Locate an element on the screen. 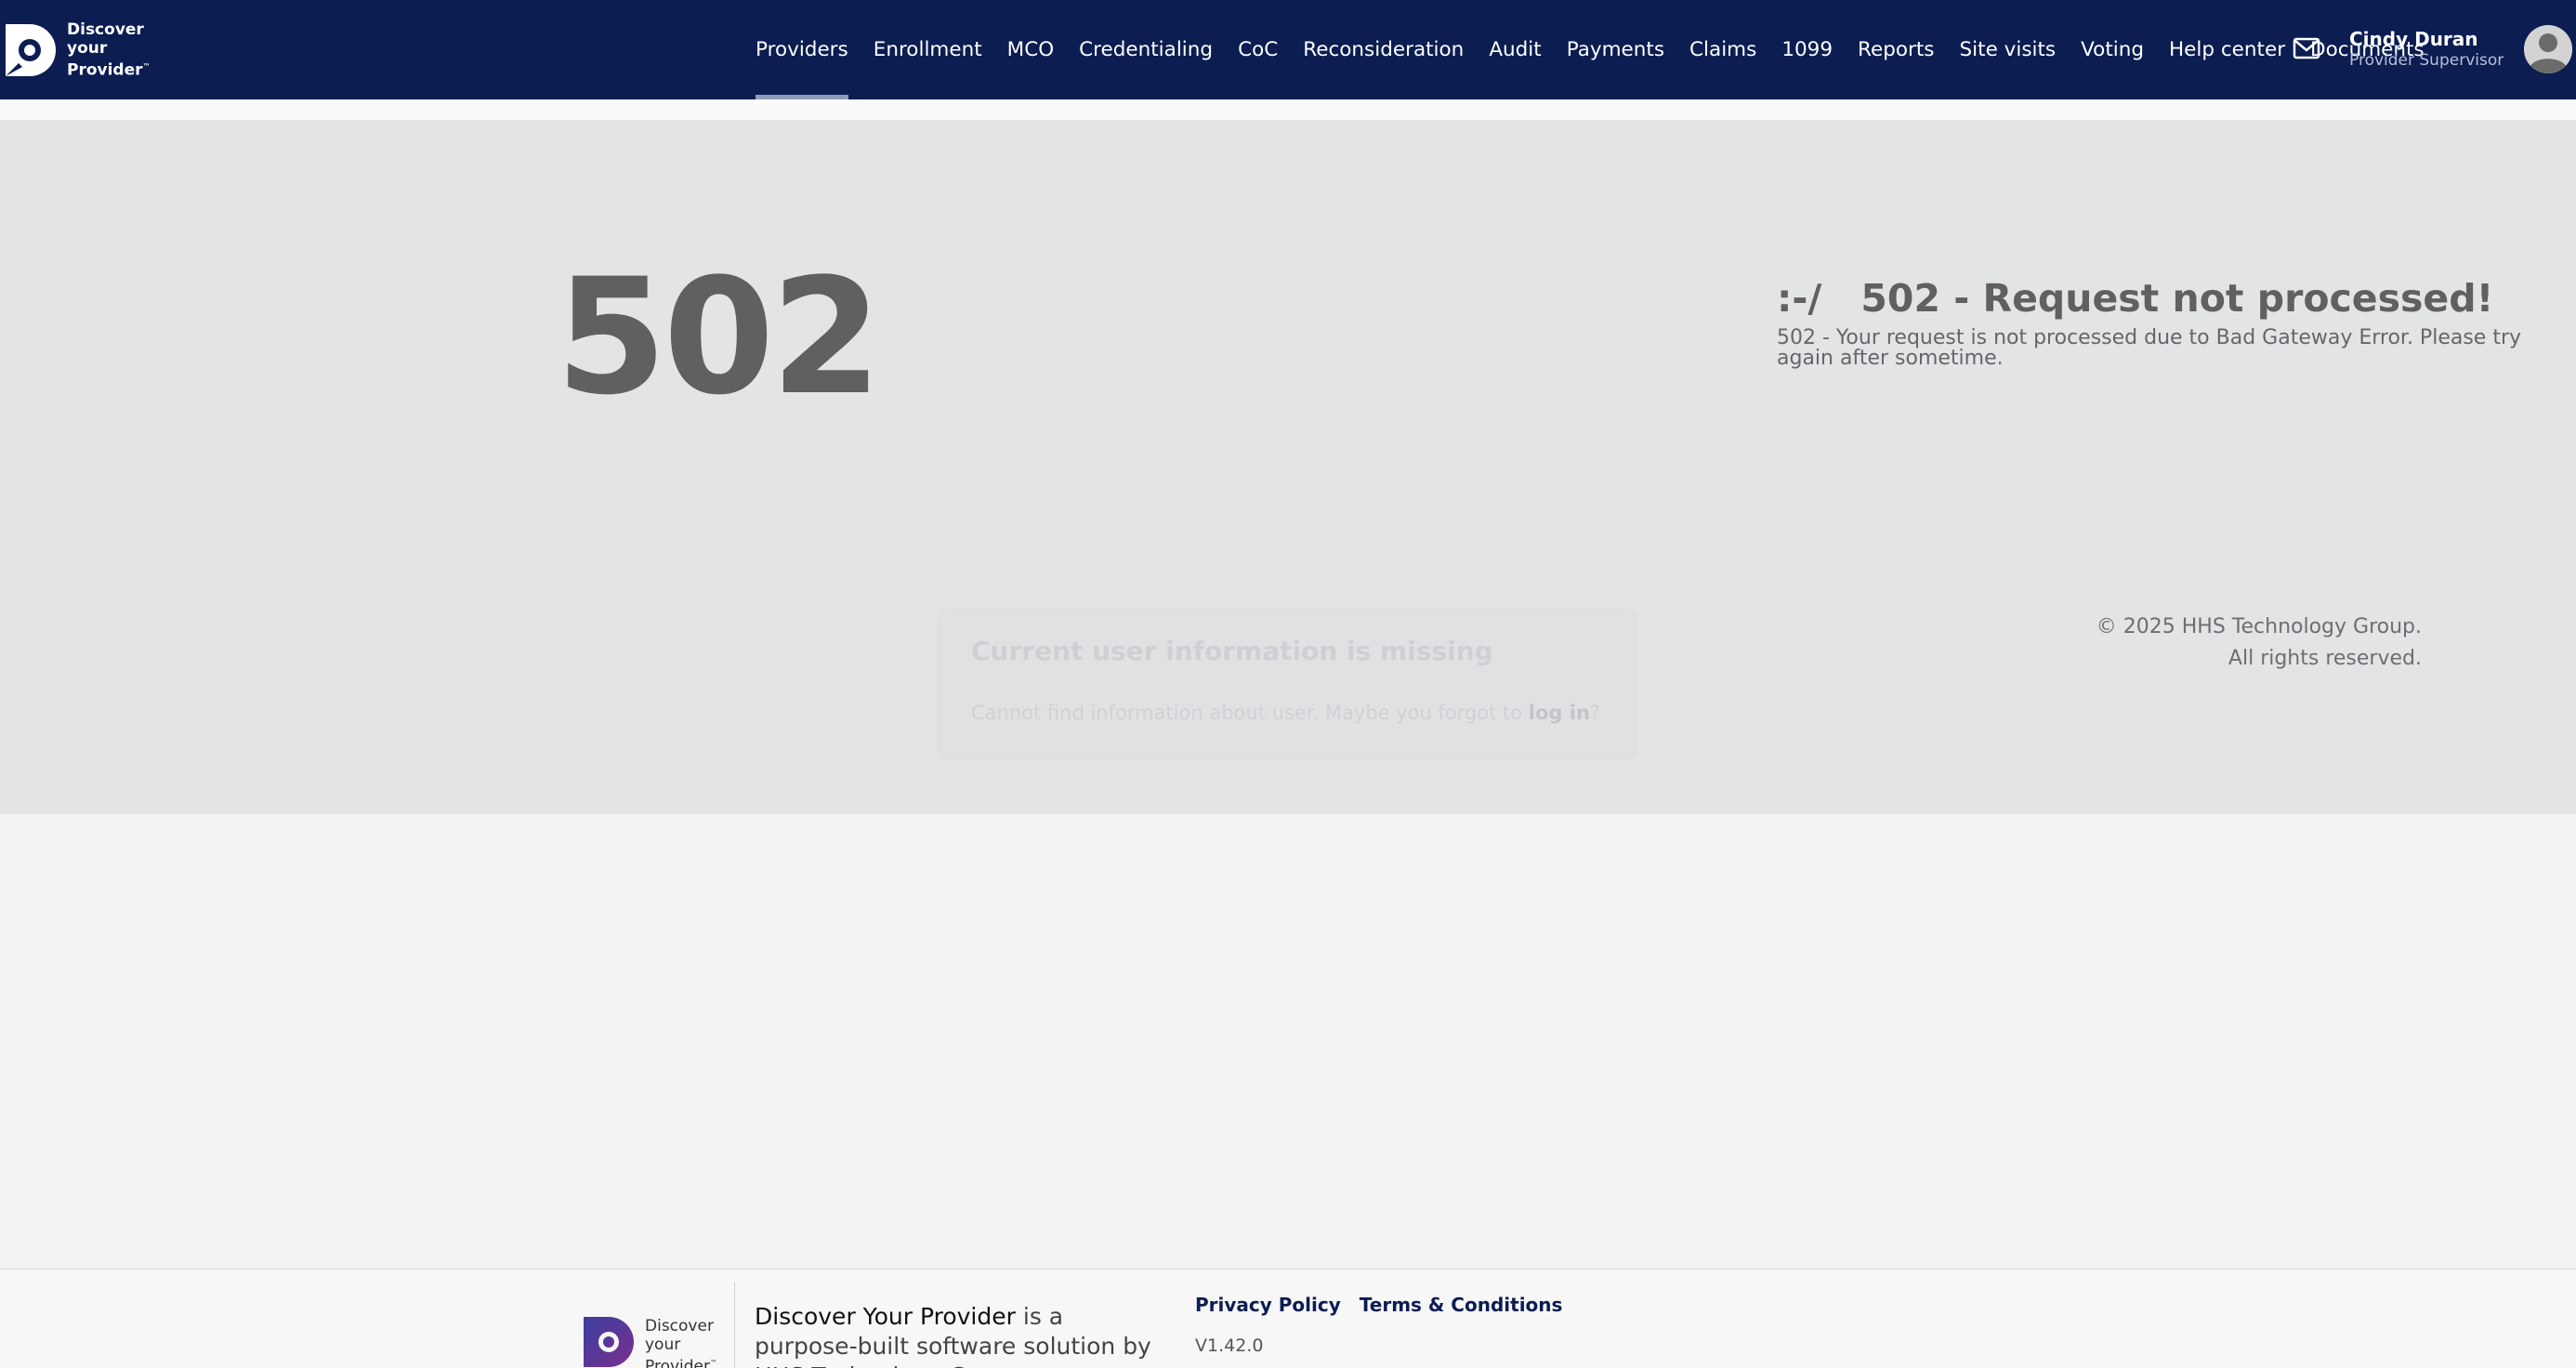 This screenshot has height=1368, width=2576. footer-logo-line-2: your is located at coordinates (663, 1344).